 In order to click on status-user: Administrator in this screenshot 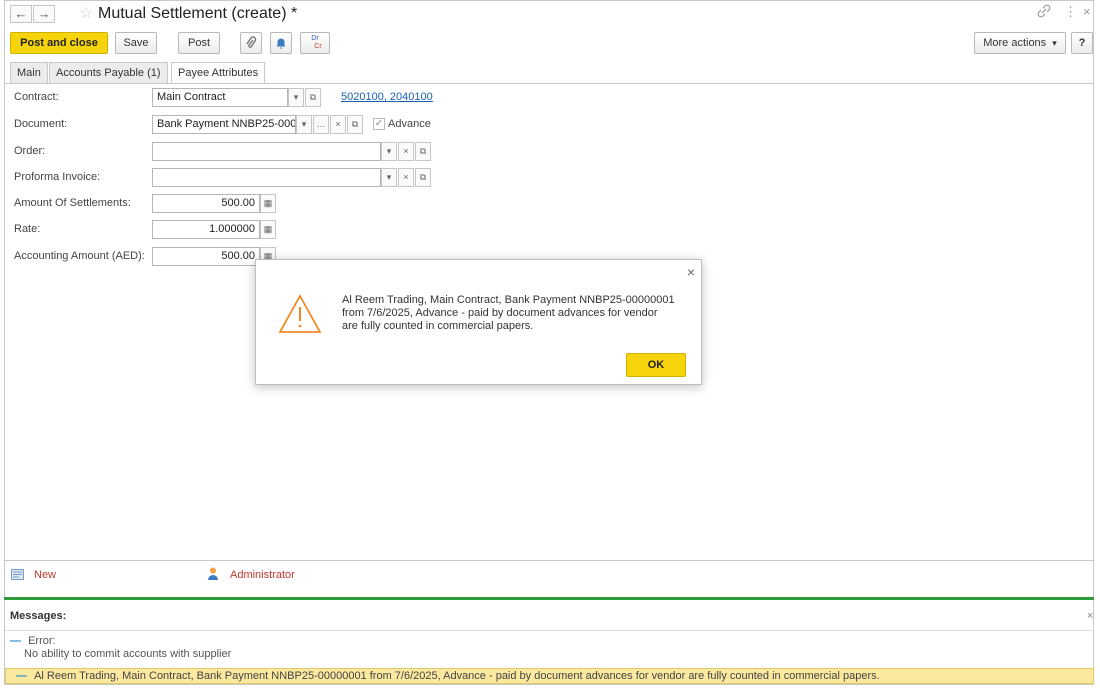, I will do `click(262, 575)`.